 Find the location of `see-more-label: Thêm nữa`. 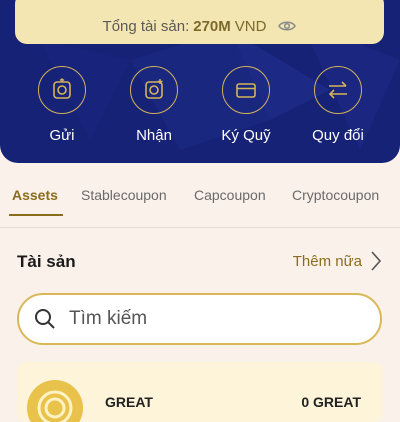

see-more-label: Thêm nữa is located at coordinates (327, 261).